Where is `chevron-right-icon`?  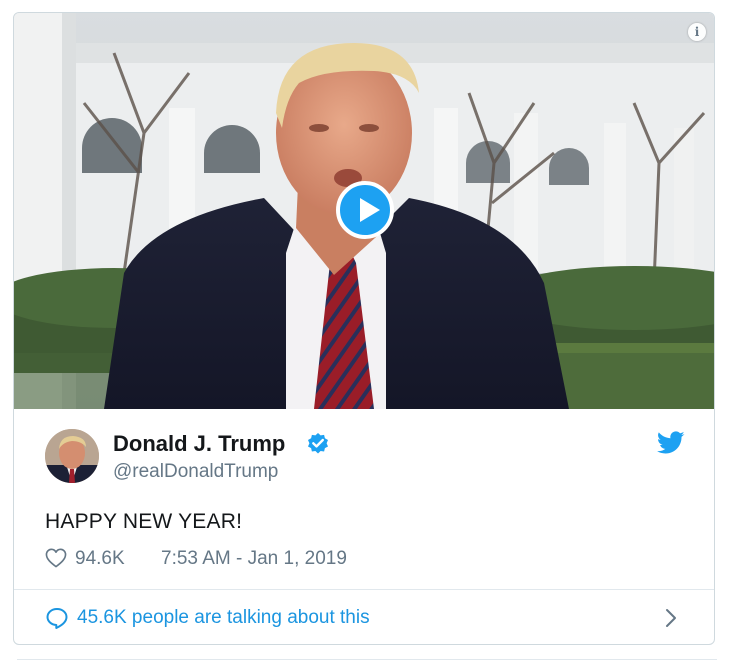 chevron-right-icon is located at coordinates (671, 618).